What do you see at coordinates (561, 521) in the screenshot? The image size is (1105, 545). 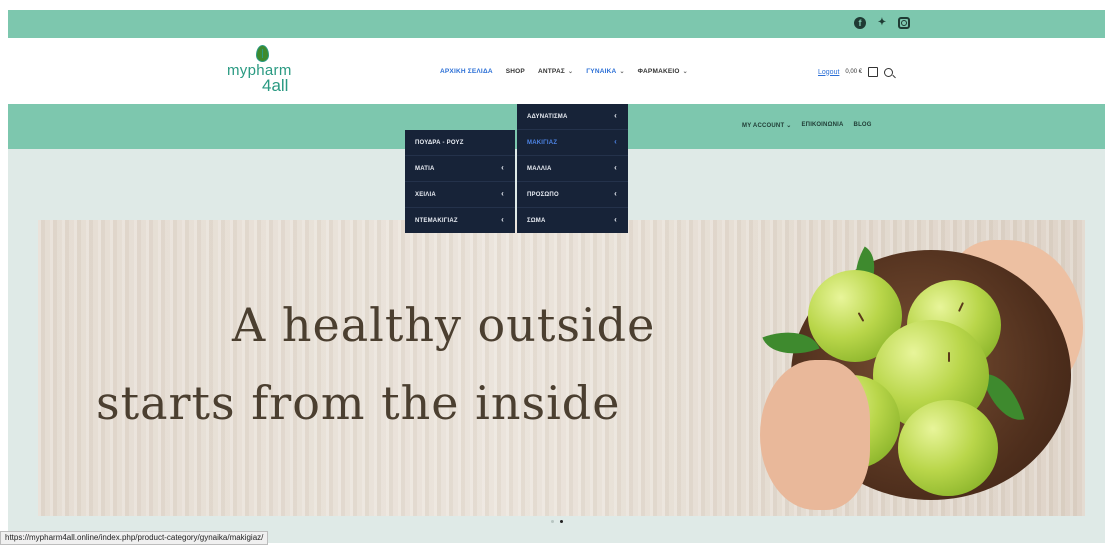 I see `slider-dot-active` at bounding box center [561, 521].